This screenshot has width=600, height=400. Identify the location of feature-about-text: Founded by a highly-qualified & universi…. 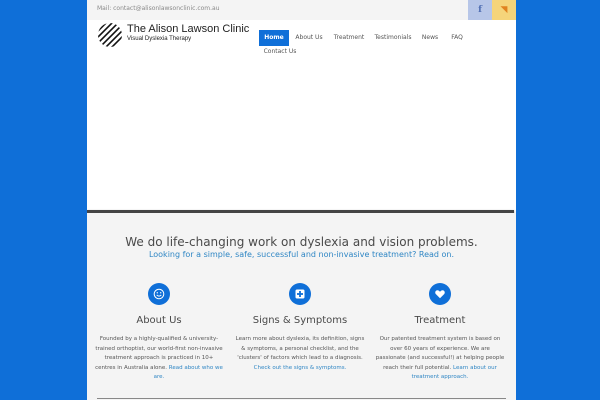
(159, 359).